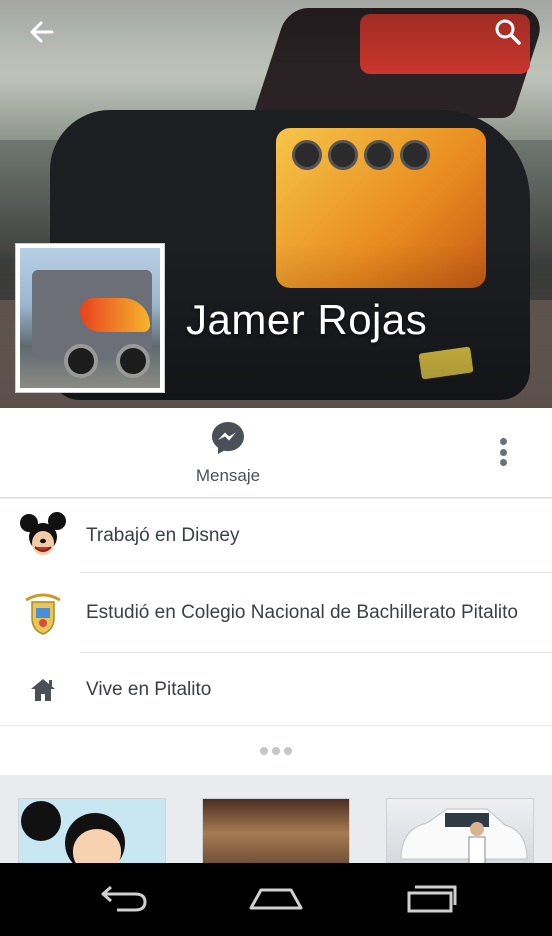 Image resolution: width=552 pixels, height=936 pixels. I want to click on ellipsis-icon, so click(264, 750).